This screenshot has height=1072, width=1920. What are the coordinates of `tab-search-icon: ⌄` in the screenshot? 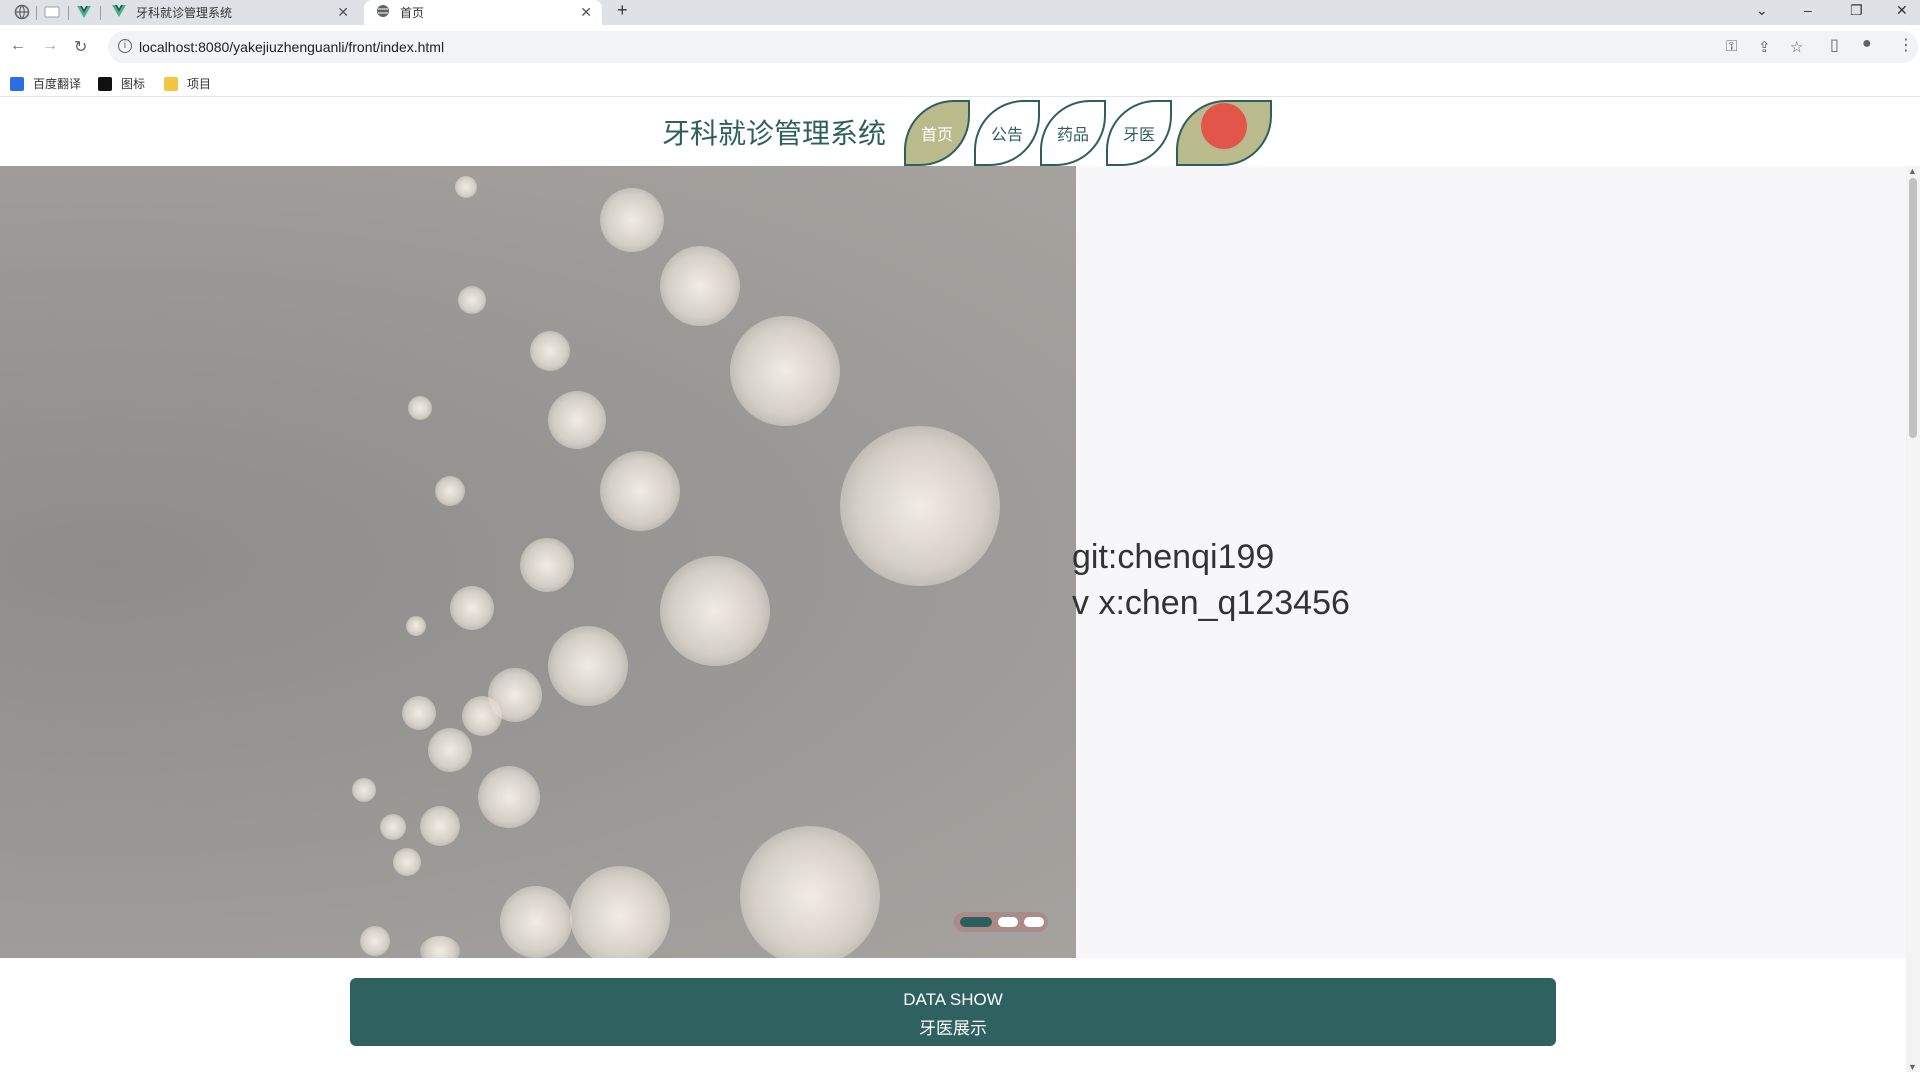 It's located at (1762, 10).